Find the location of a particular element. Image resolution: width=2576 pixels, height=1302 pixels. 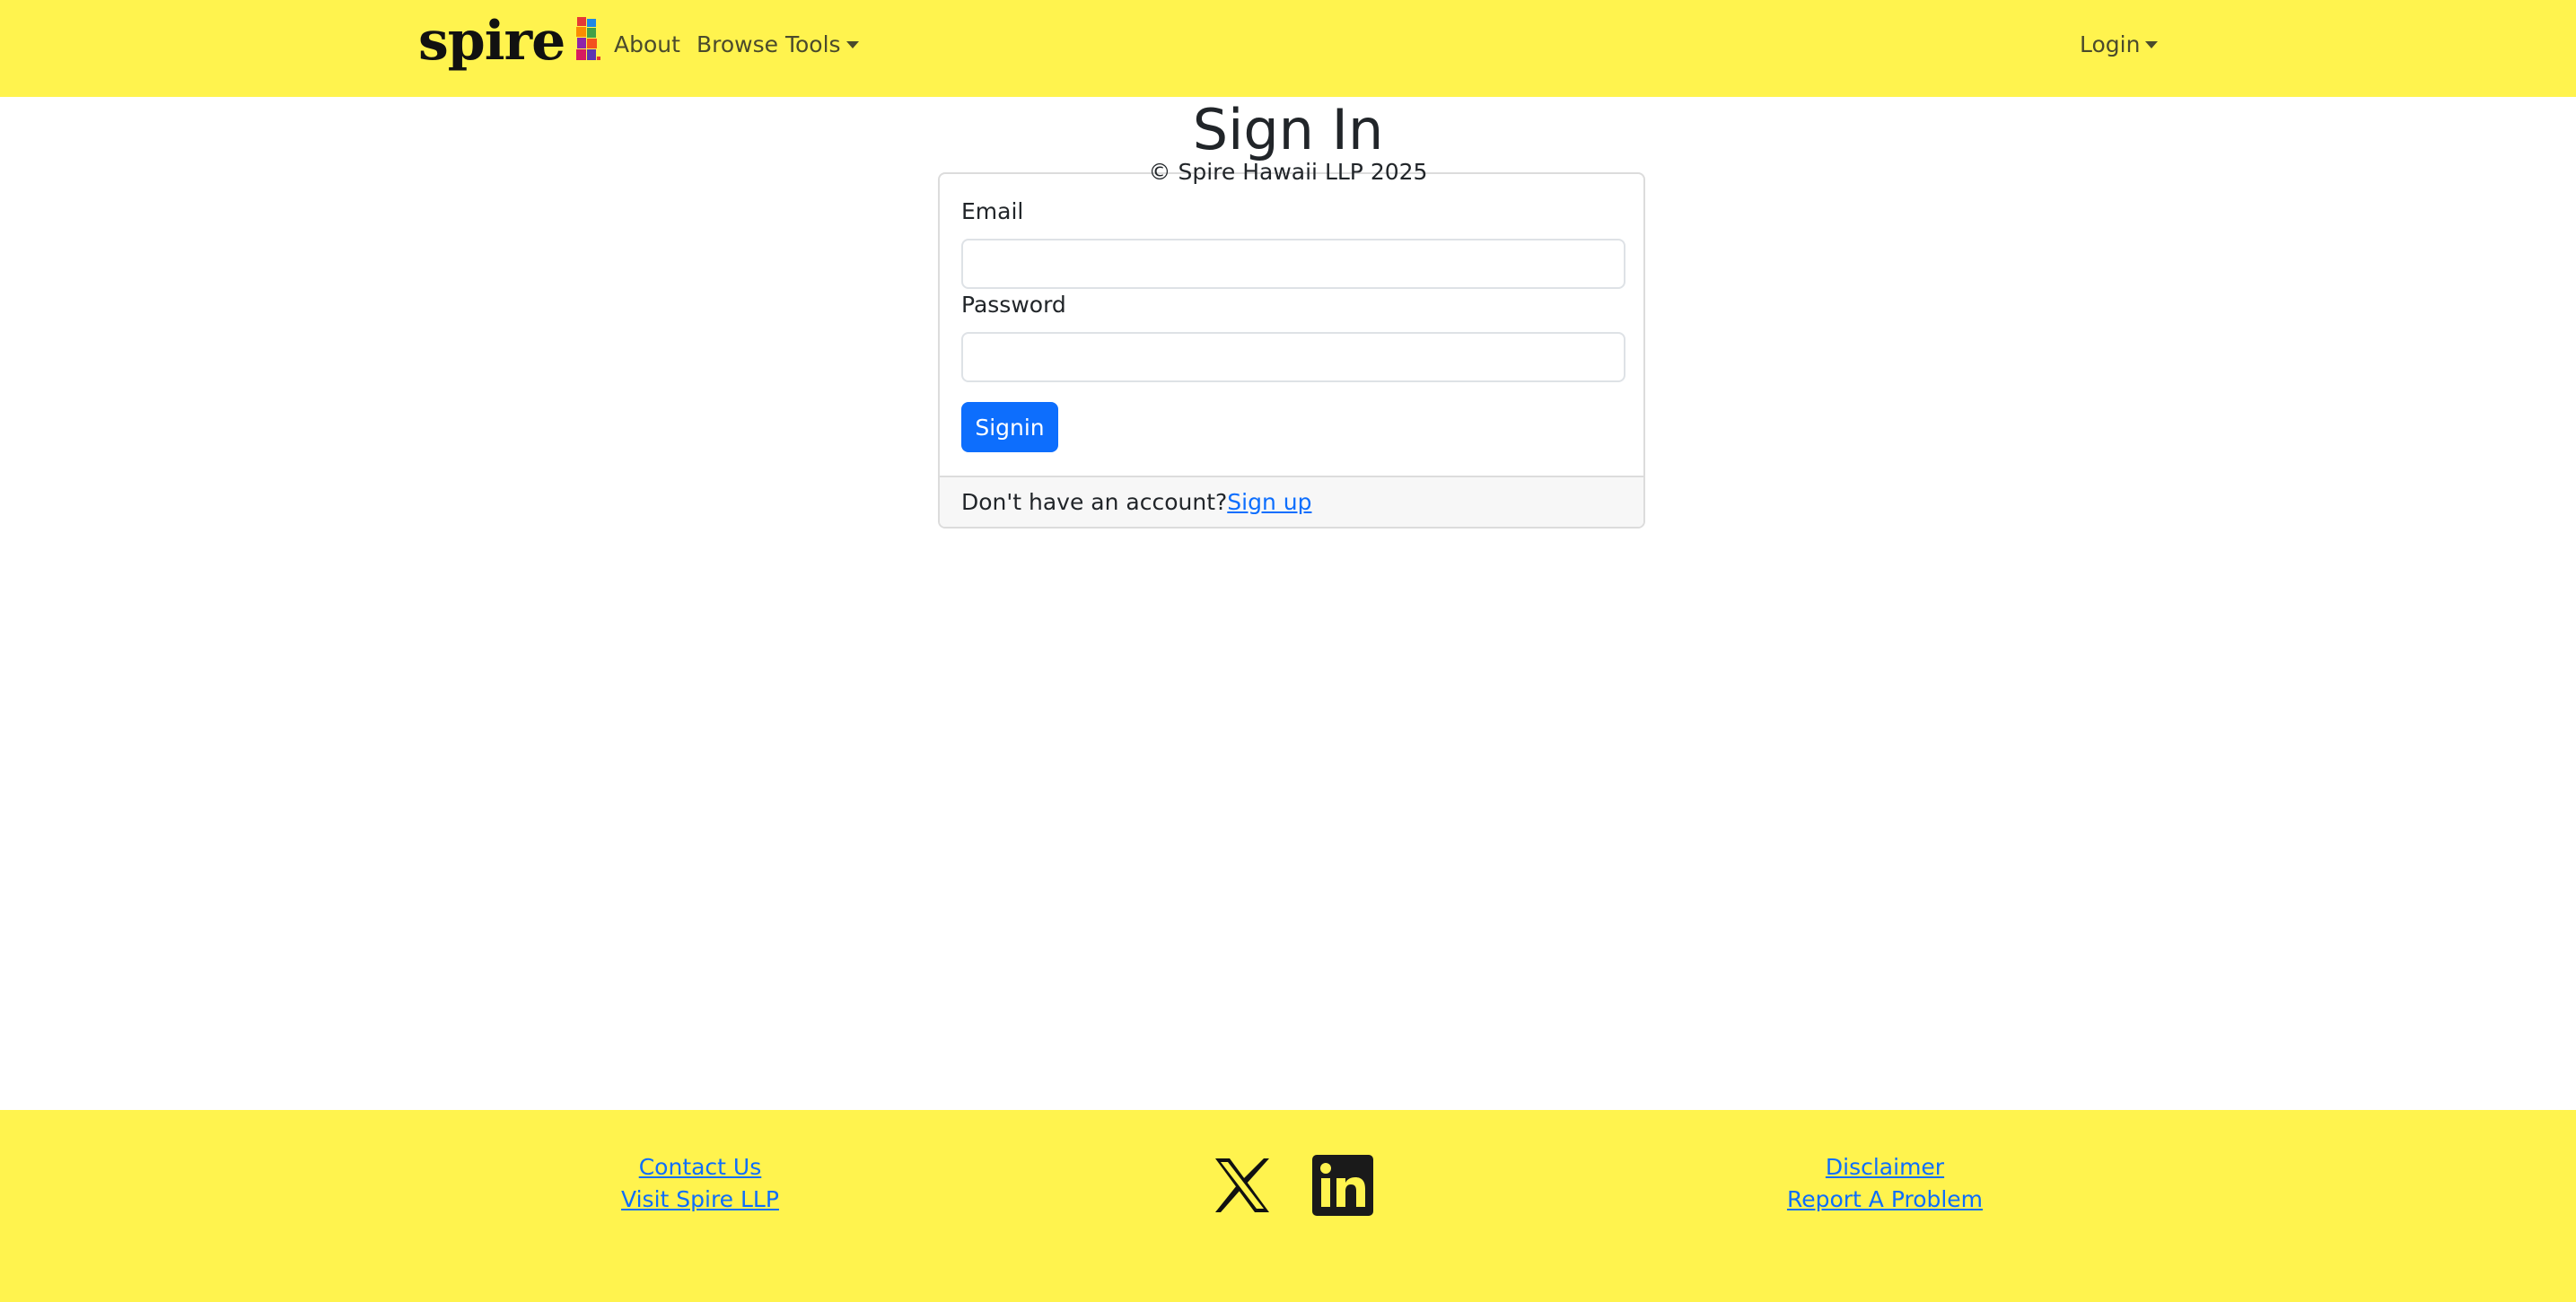

signup-prompt: Don't have an account?Sign up is located at coordinates (1291, 501).